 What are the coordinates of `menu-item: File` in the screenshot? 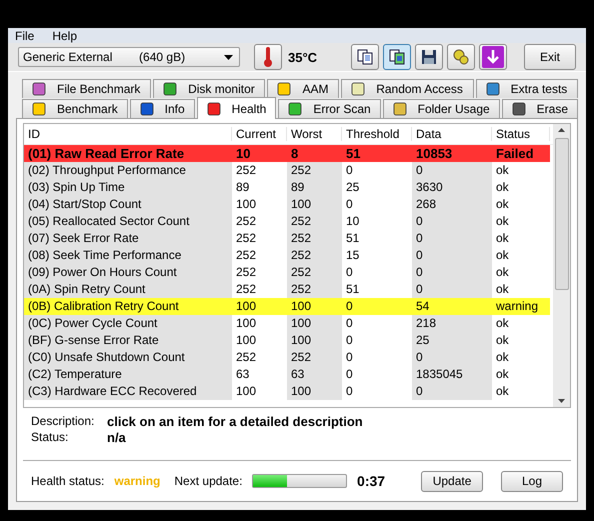 It's located at (24, 35).